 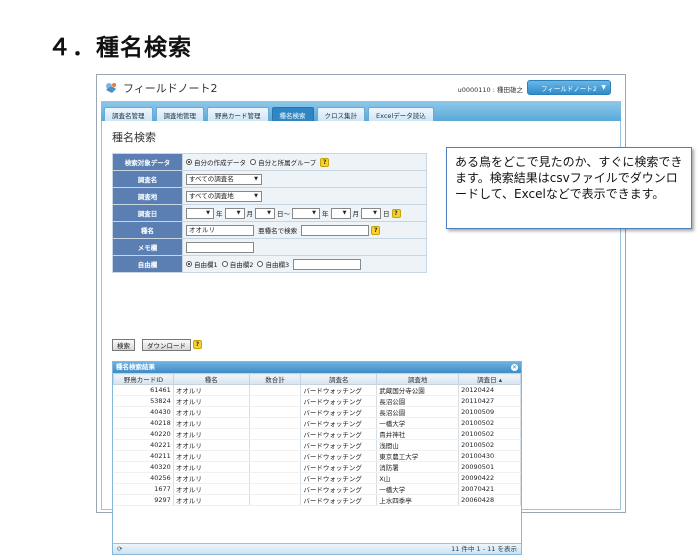 What do you see at coordinates (211, 379) in the screenshot?
I see `col-species: 種名` at bounding box center [211, 379].